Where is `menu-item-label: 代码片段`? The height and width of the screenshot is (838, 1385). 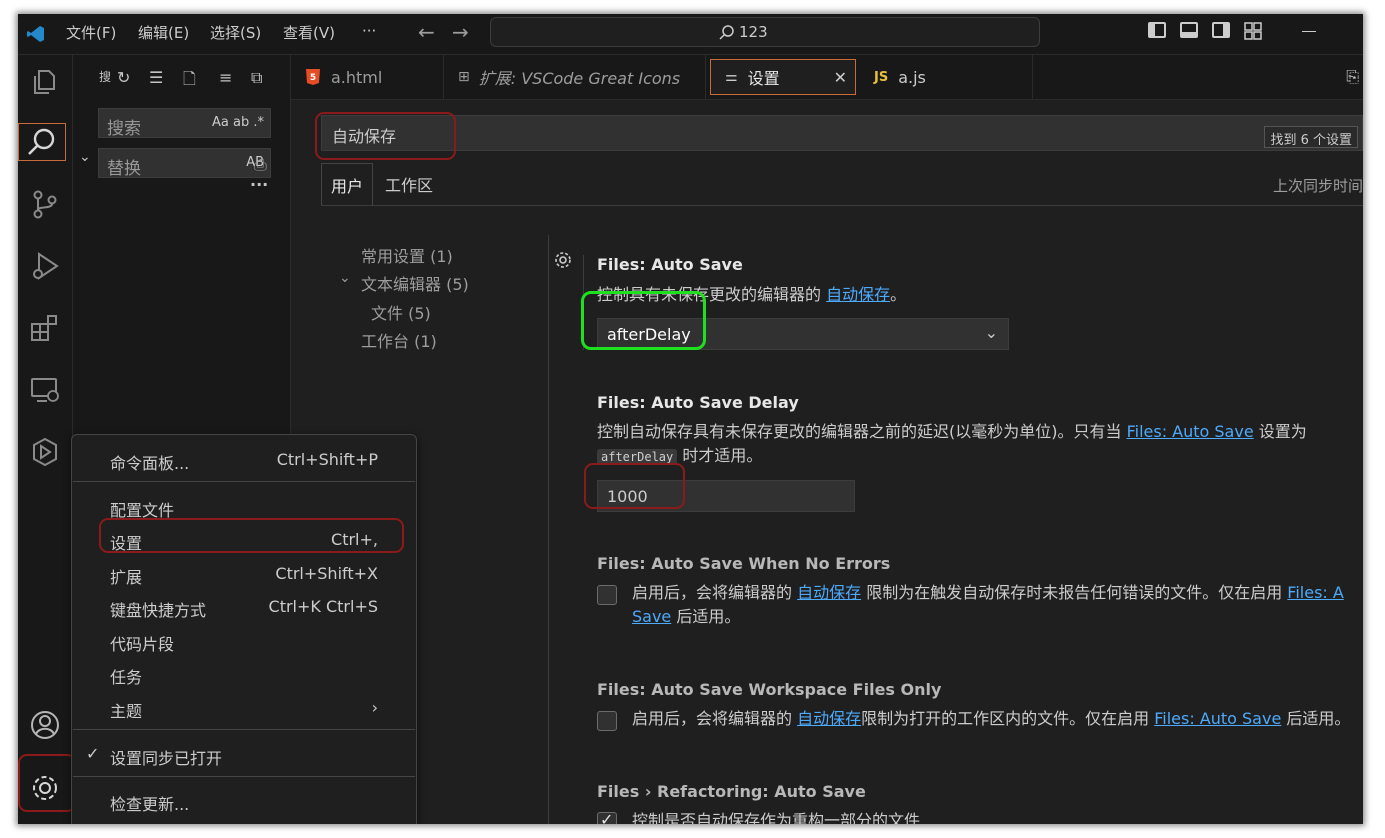 menu-item-label: 代码片段 is located at coordinates (142, 644).